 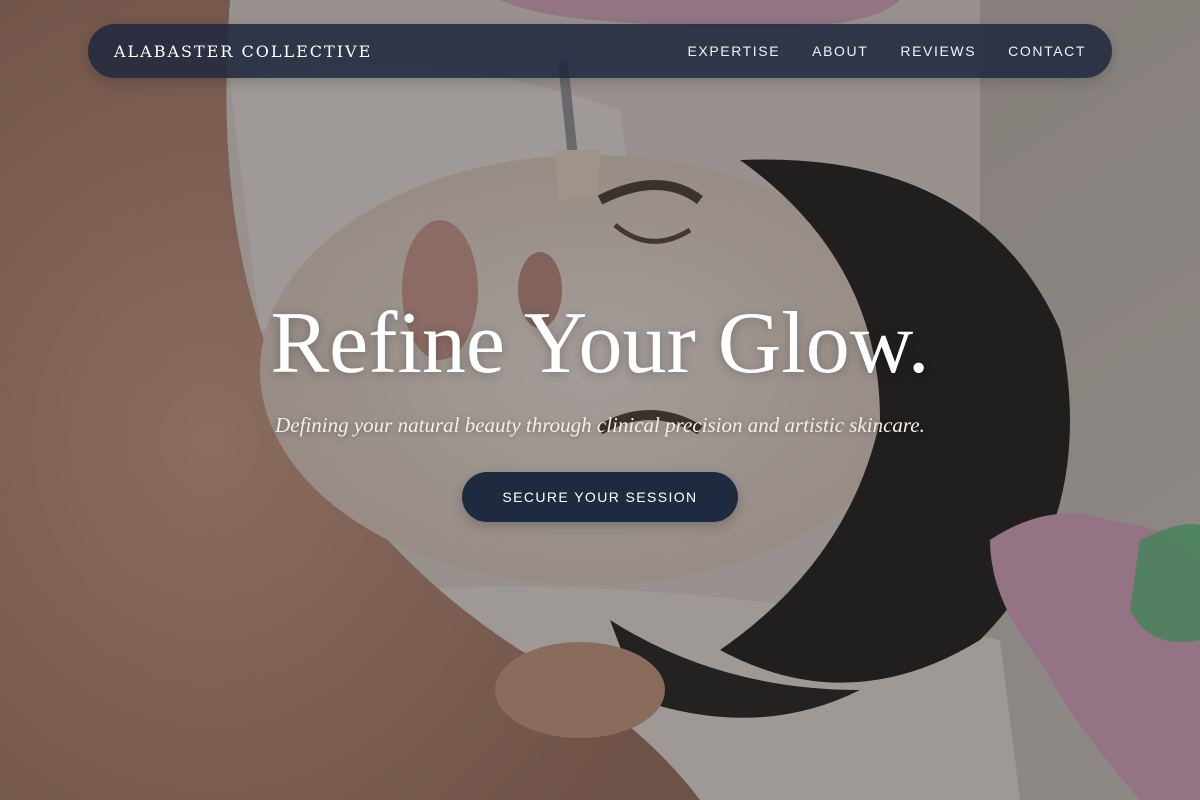 I want to click on nav-links: EXPERTISE ABOUT REVIEWS CONTACT, so click(x=886, y=51).